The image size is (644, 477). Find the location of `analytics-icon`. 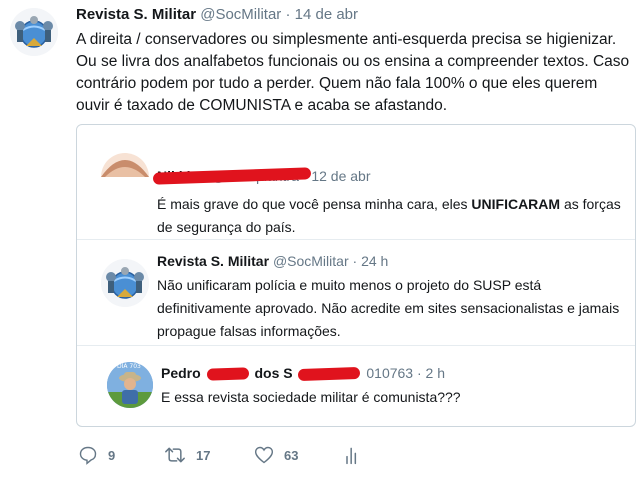

analytics-icon is located at coordinates (351, 456).